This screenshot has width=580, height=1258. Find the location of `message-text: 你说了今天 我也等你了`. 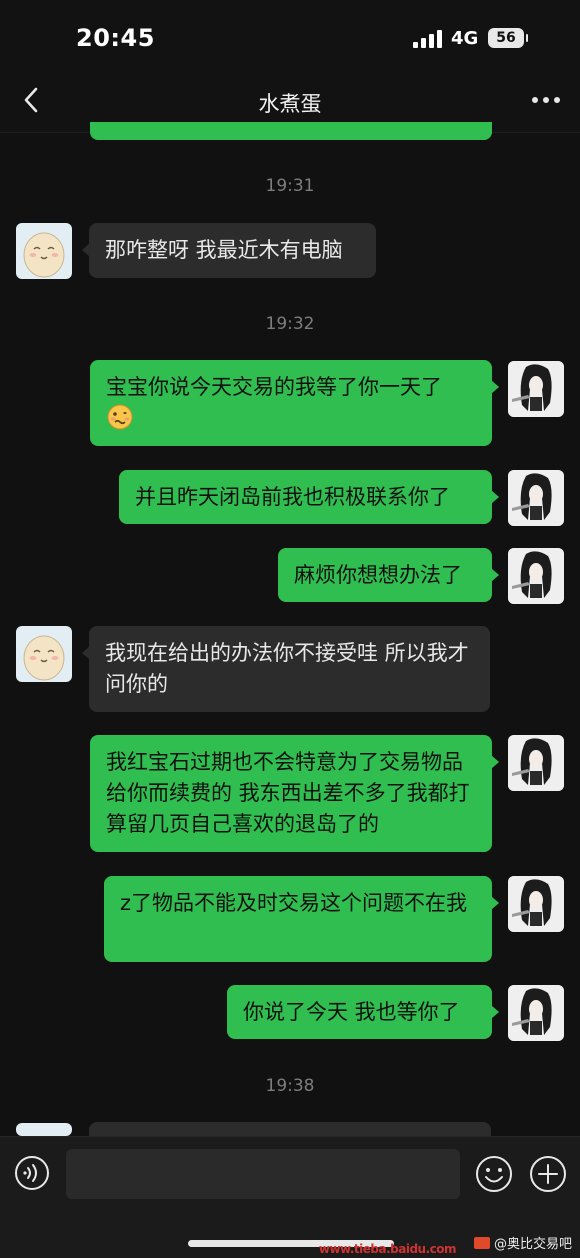

message-text: 你说了今天 我也等你了 is located at coordinates (351, 1012).